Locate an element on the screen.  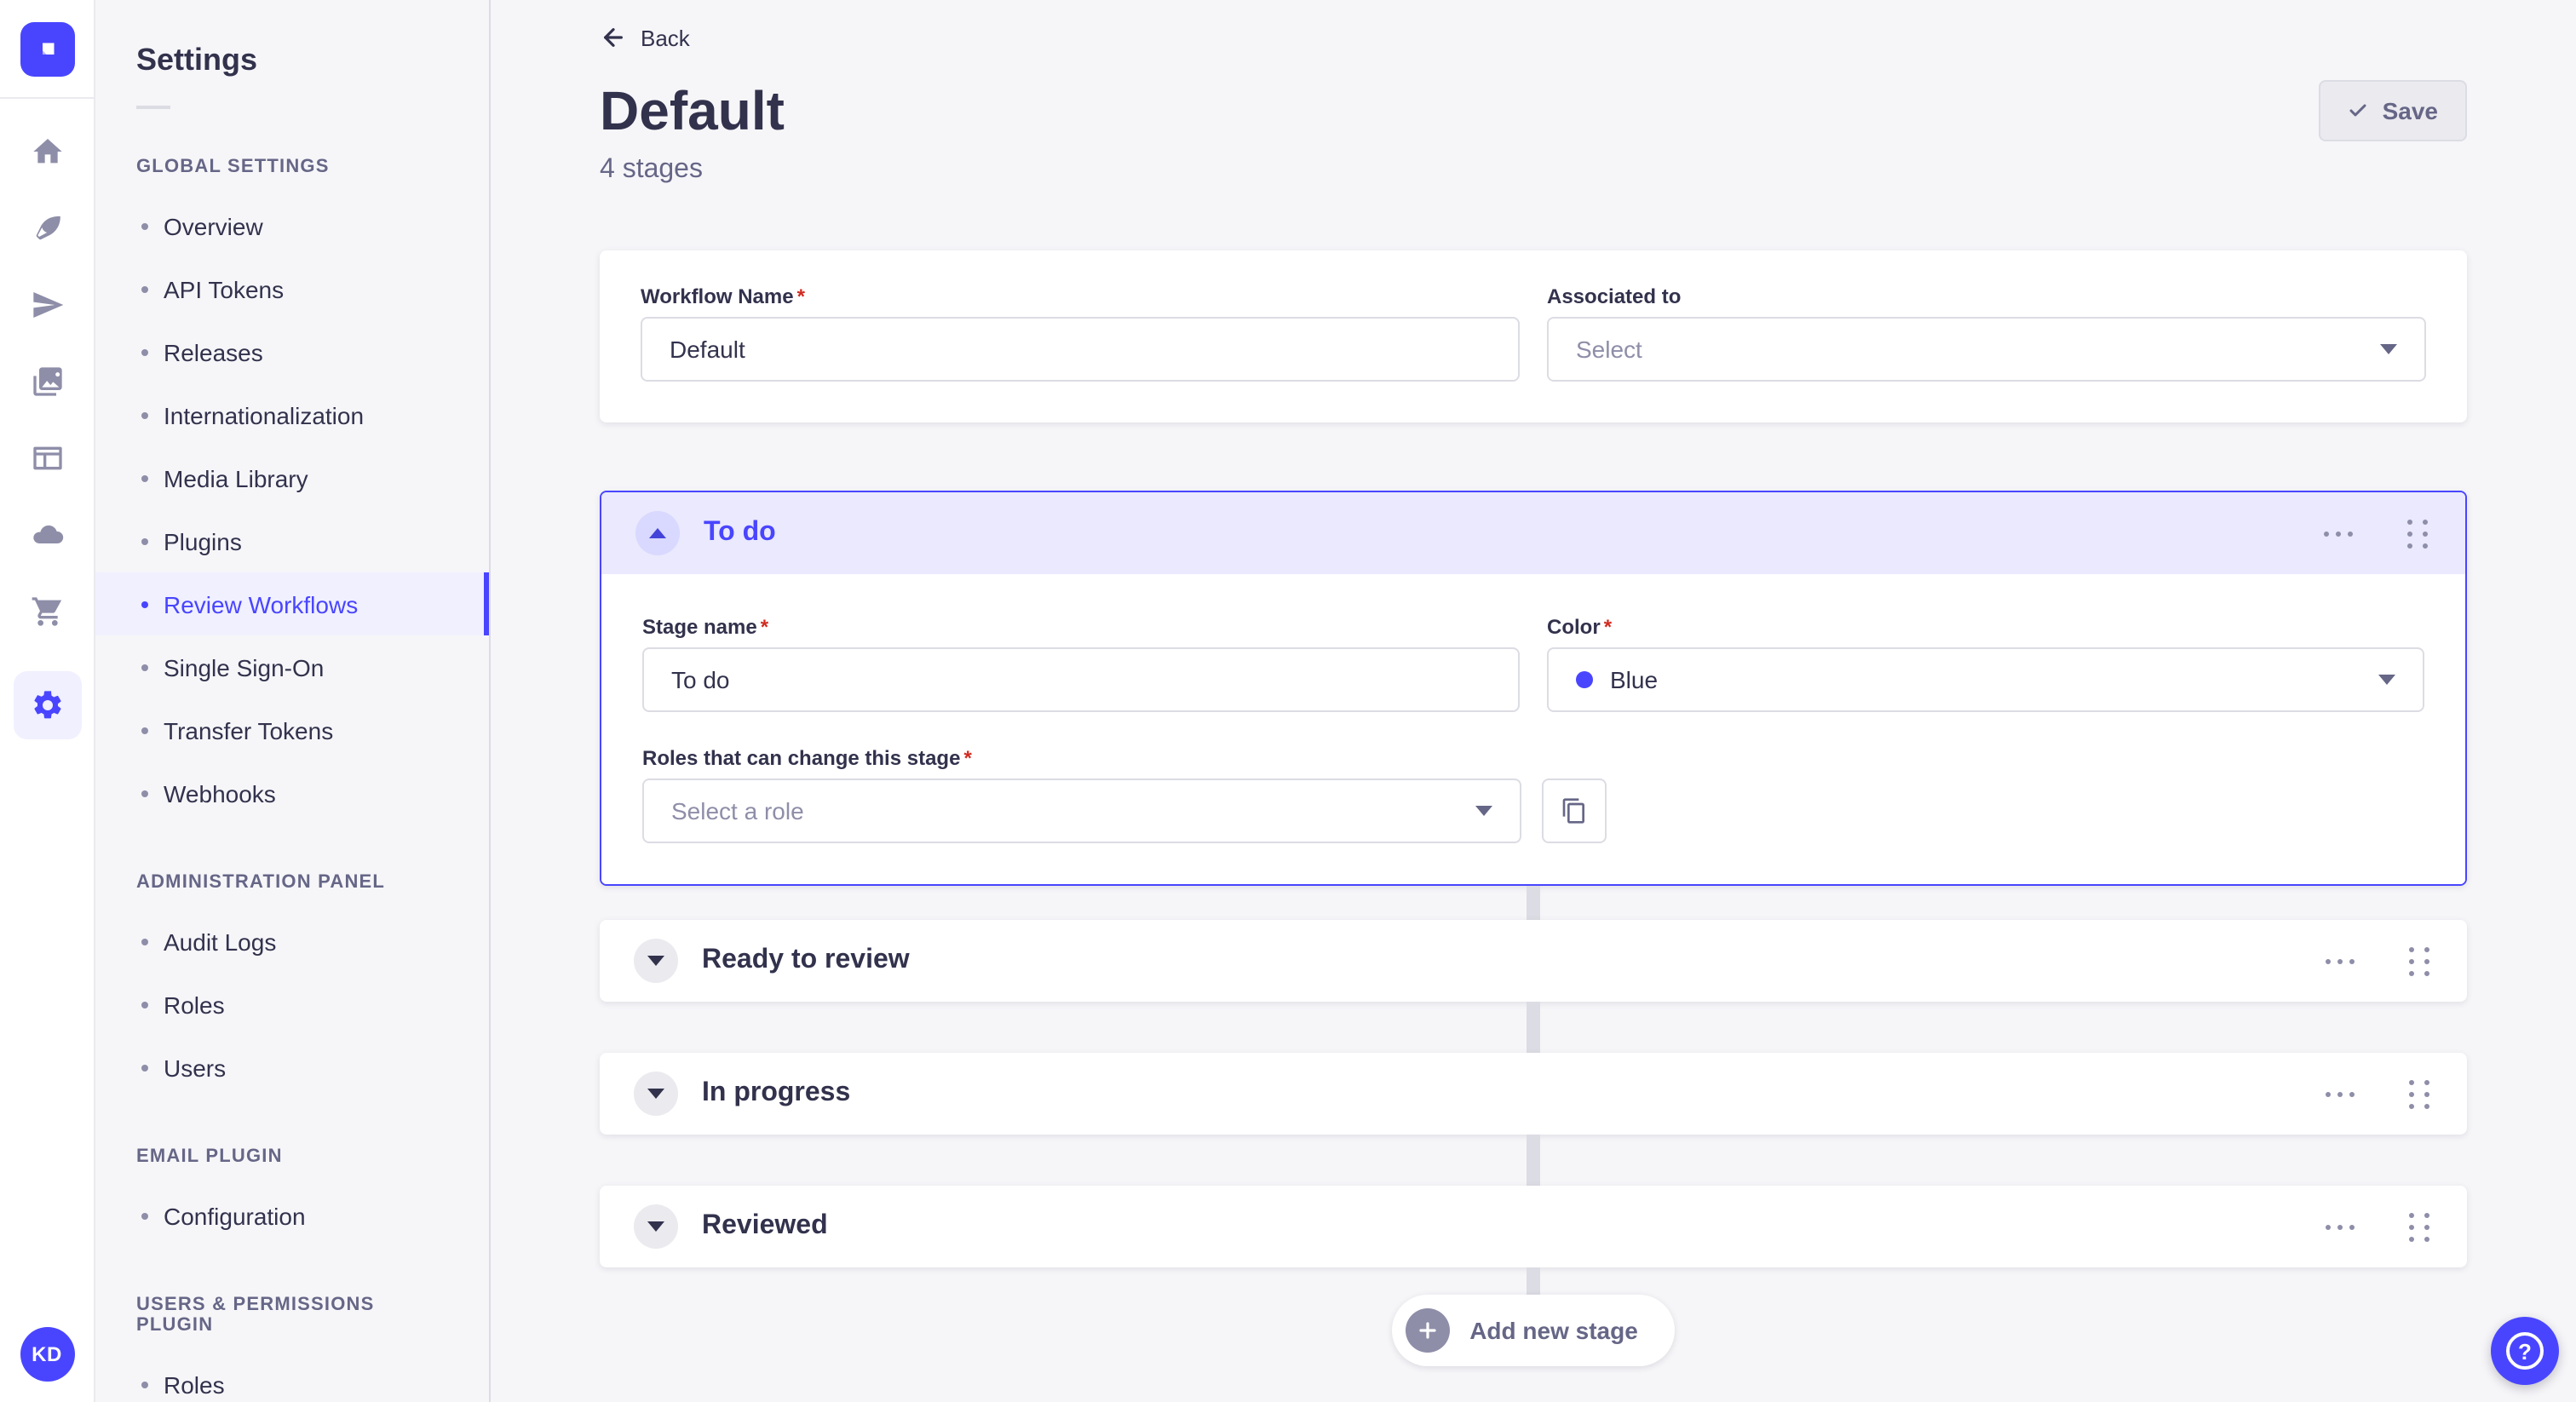
stage-card-reviewed: Reviewed is located at coordinates (1534, 1226).